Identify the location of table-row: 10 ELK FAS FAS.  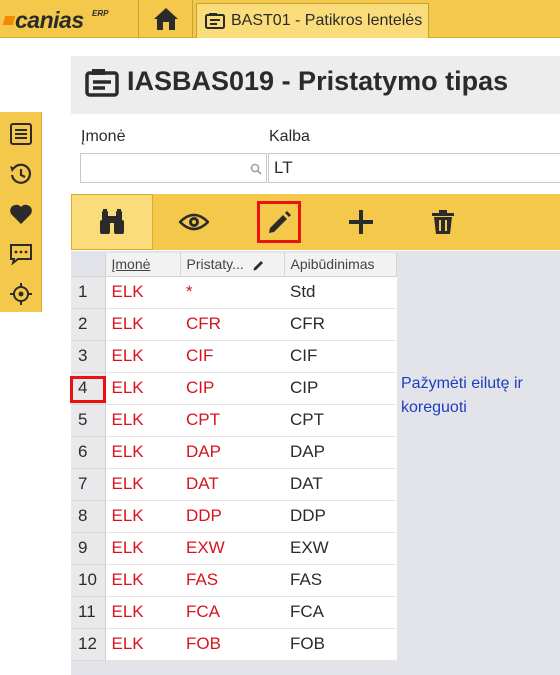
(233, 580).